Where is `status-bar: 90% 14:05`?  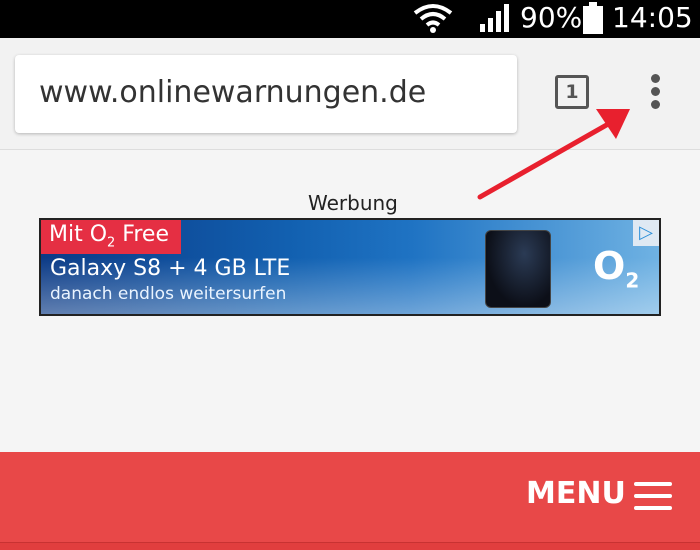
status-bar: 90% 14:05 is located at coordinates (350, 19).